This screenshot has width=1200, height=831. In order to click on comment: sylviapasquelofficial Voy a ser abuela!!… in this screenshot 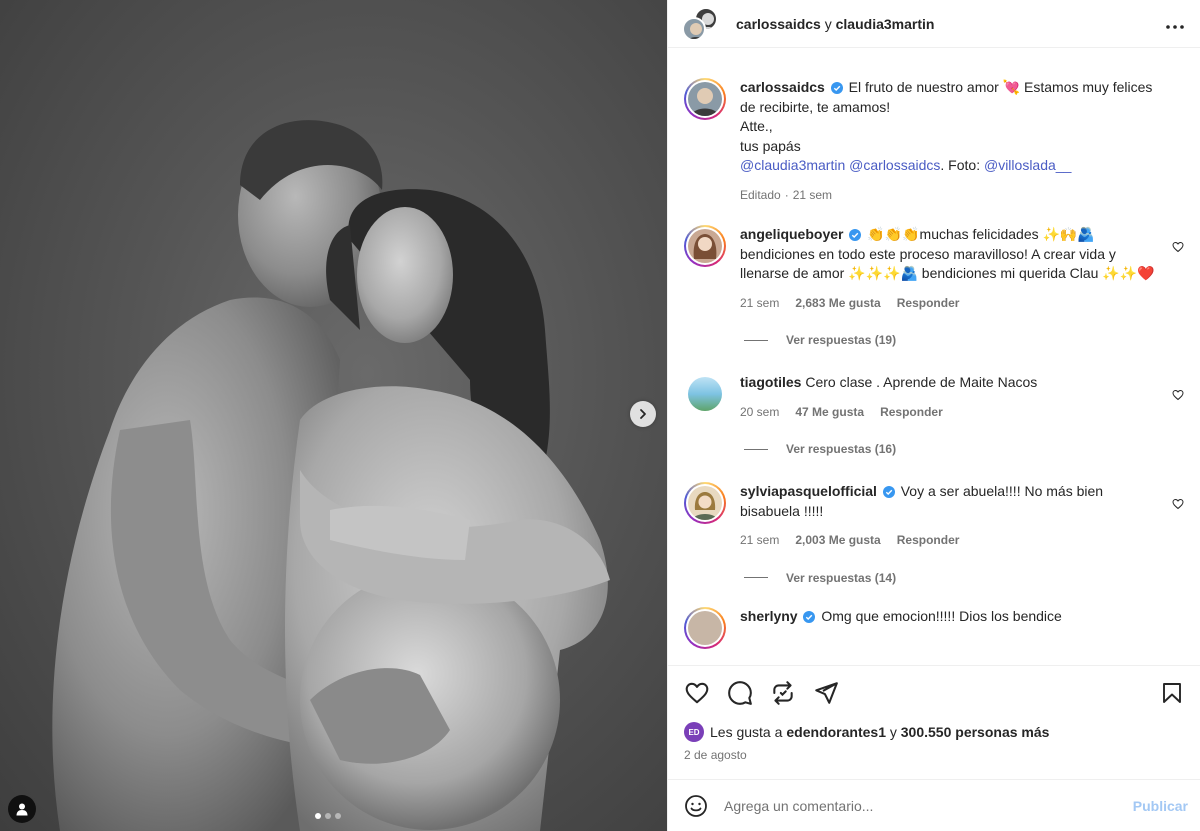, I will do `click(934, 516)`.